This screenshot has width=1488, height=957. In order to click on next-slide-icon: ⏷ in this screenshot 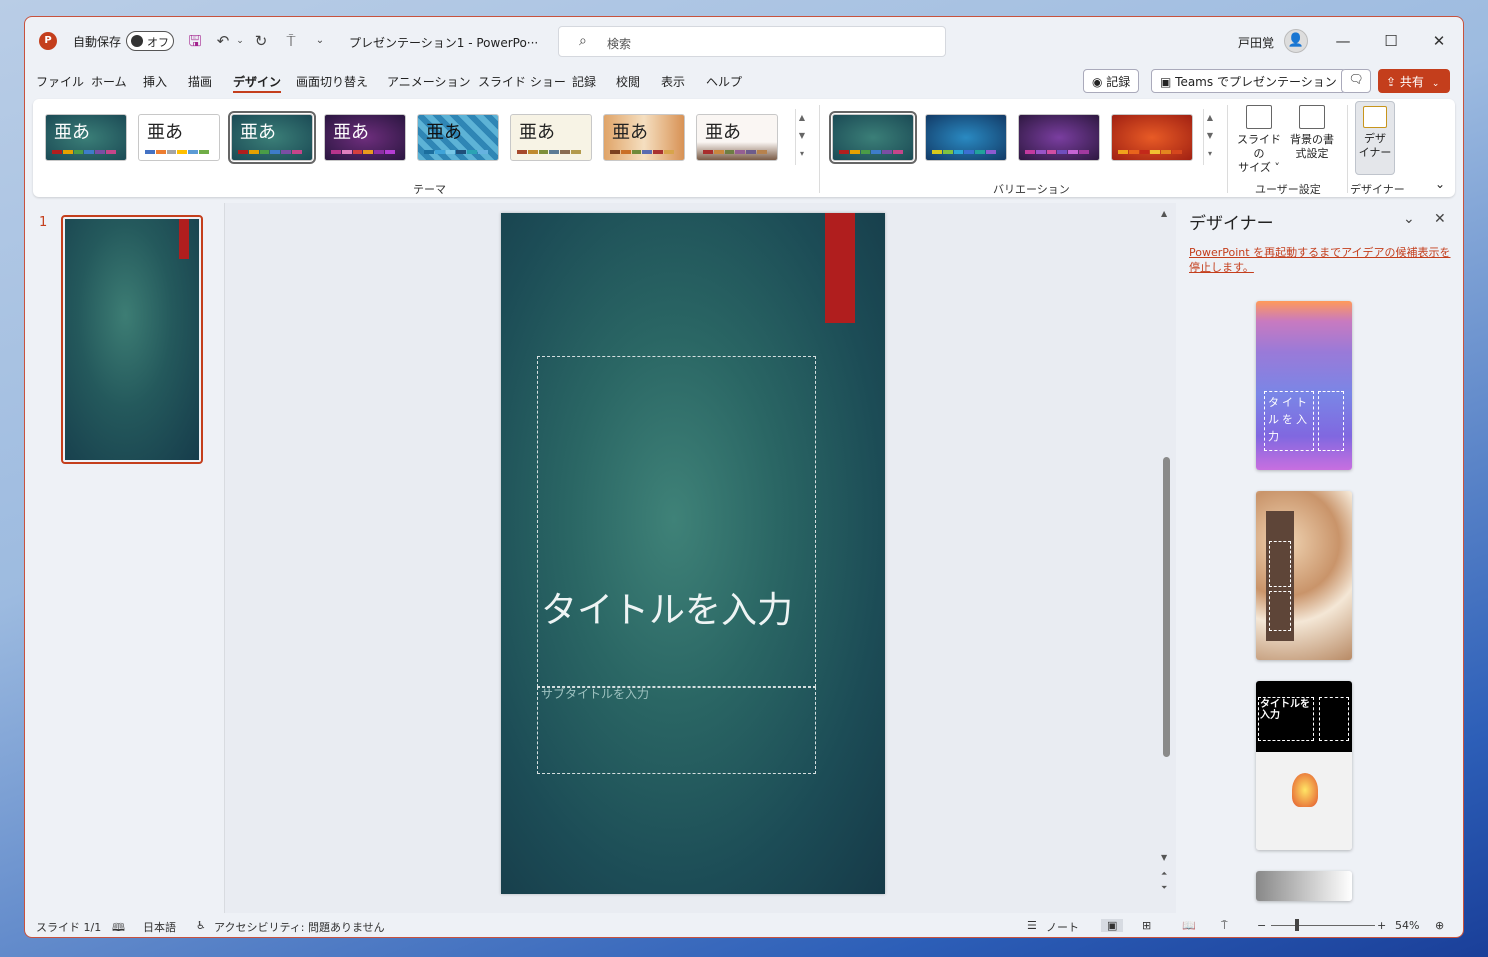, I will do `click(1164, 888)`.